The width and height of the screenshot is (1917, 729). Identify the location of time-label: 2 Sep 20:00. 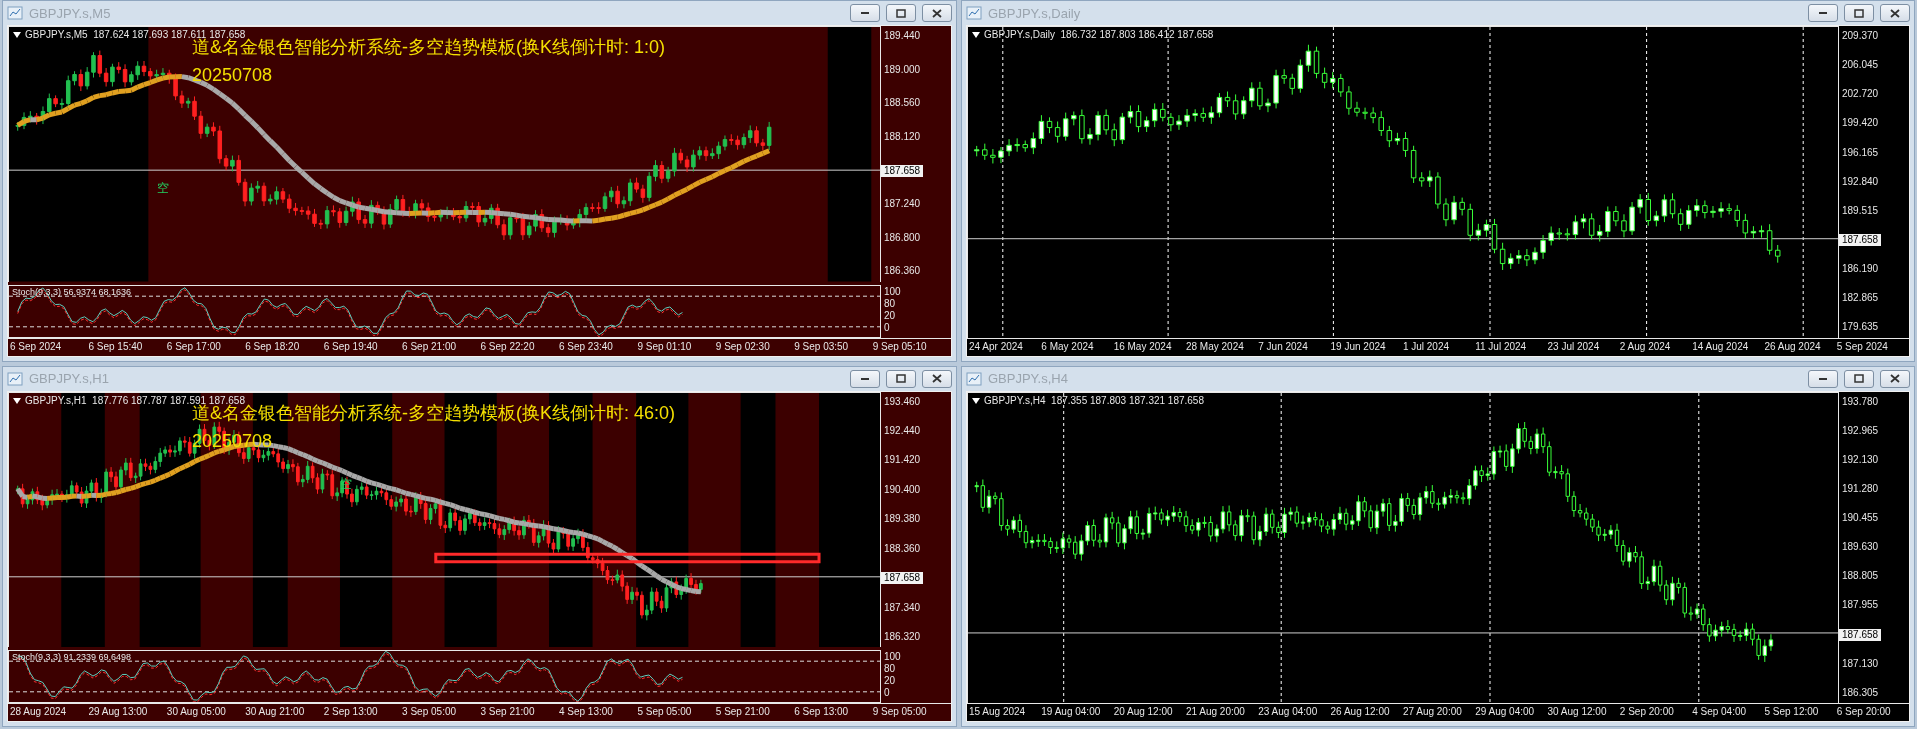
(1647, 712).